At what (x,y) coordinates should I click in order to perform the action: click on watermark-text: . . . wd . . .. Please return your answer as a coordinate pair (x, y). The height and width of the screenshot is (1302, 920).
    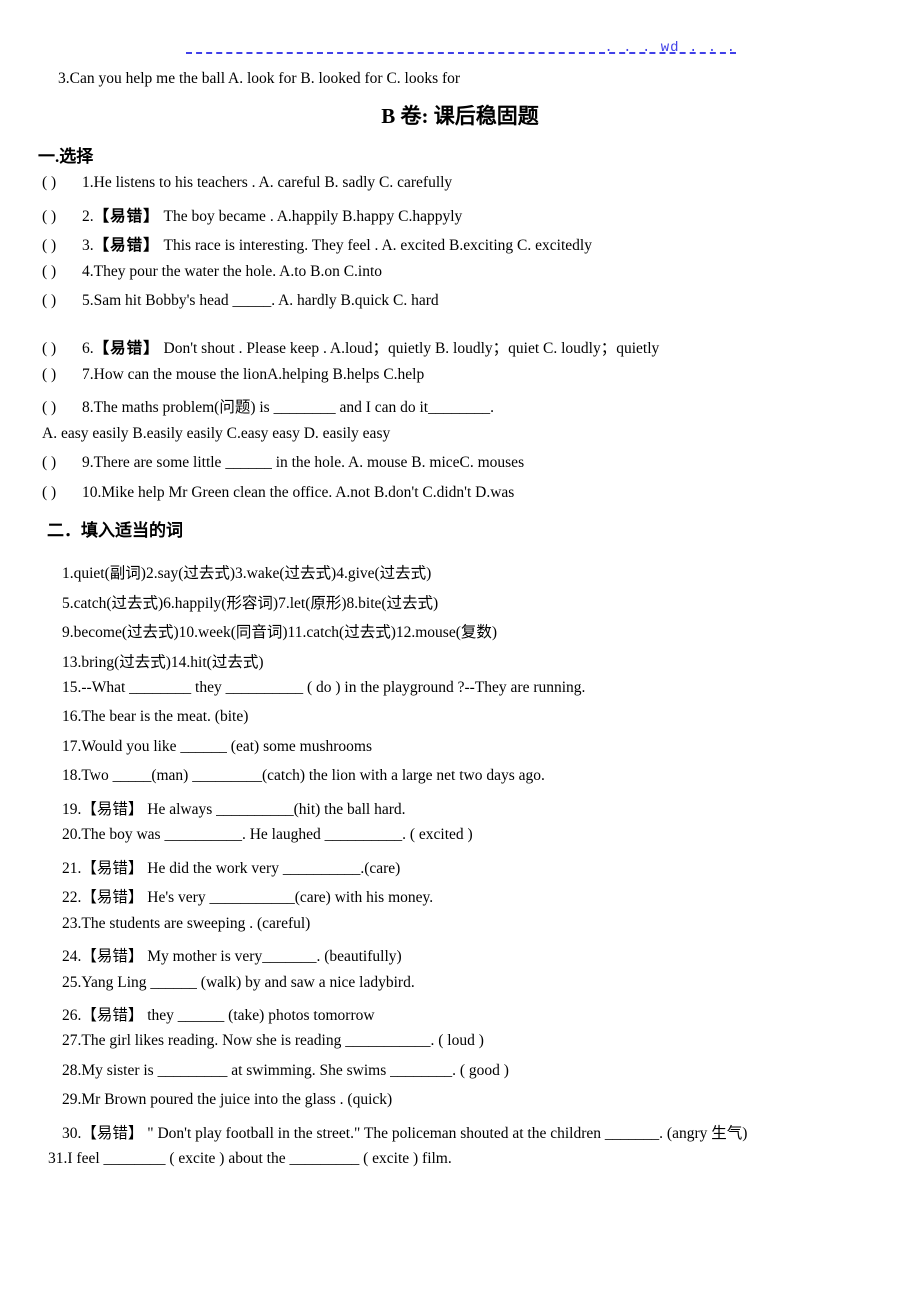
    Looking at the image, I should click on (670, 48).